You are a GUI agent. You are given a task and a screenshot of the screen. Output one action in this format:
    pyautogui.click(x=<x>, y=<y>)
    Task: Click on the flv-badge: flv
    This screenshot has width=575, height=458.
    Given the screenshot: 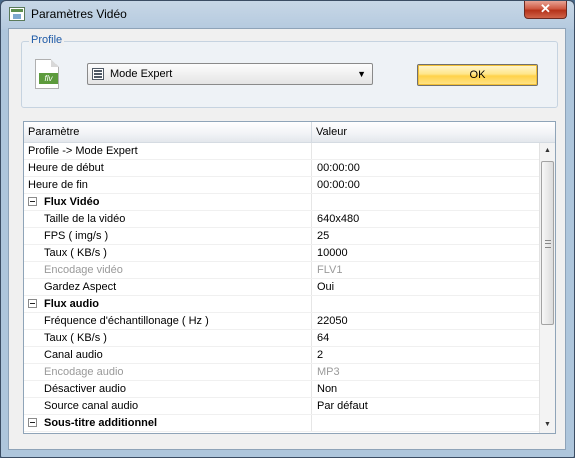 What is the action you would take?
    pyautogui.click(x=48, y=78)
    